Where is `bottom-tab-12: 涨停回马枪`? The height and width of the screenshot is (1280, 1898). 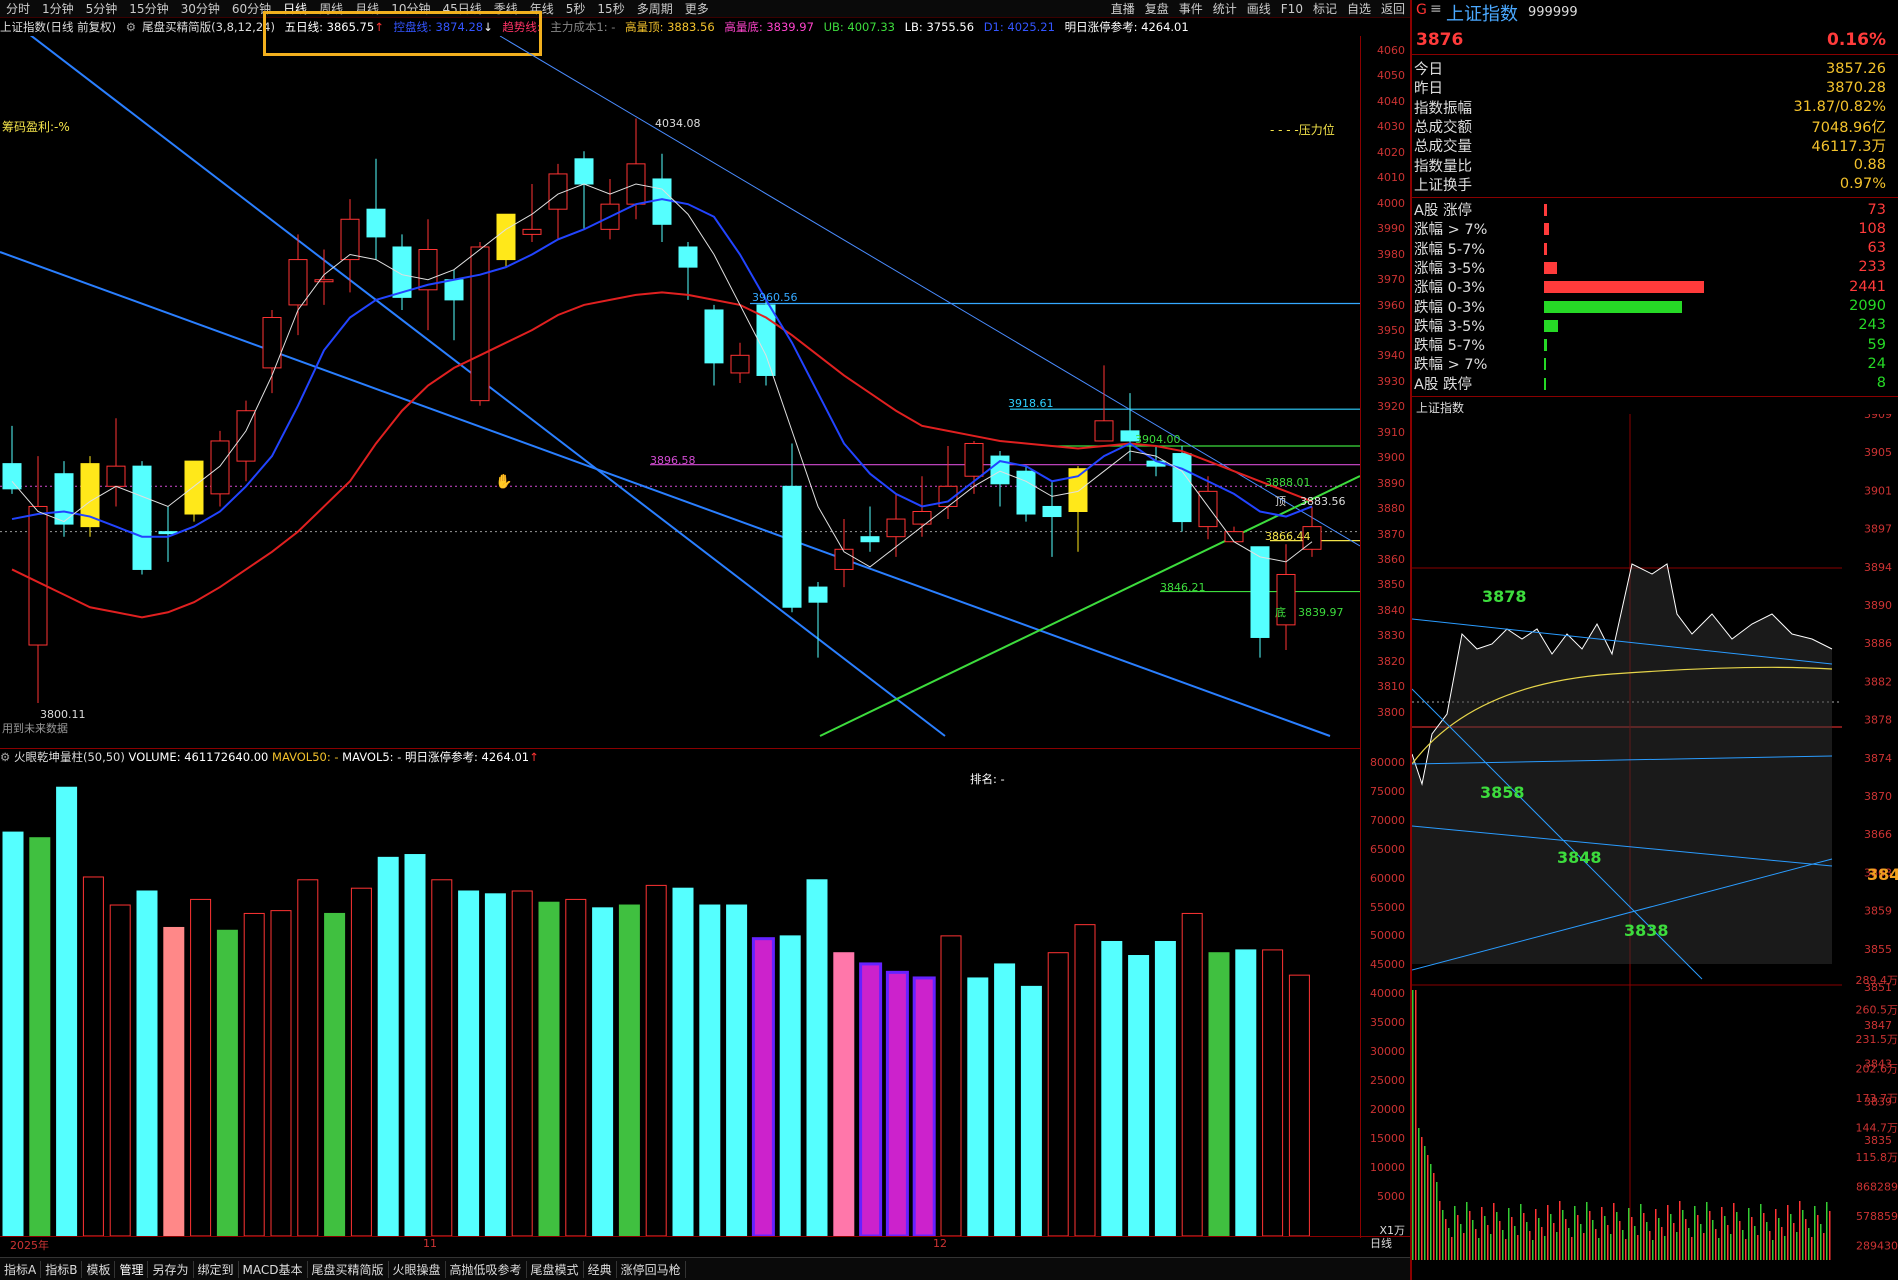
bottom-tab-12: 涨停回马枪 is located at coordinates (651, 1269).